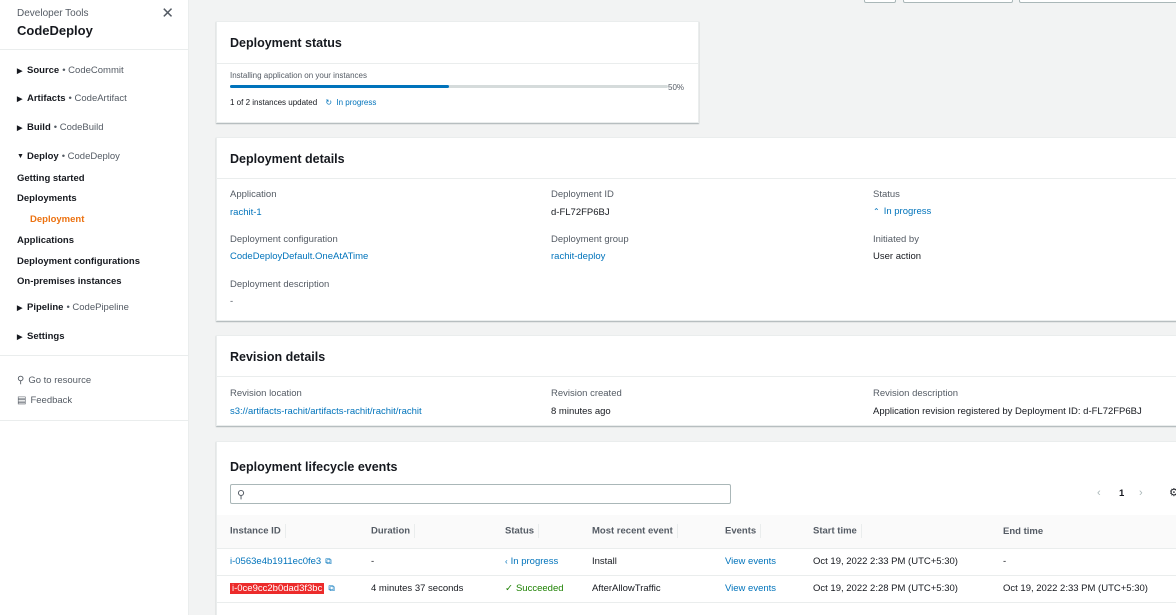  What do you see at coordinates (645, 589) in the screenshot?
I see `event-cell: AfterAllowTraffic` at bounding box center [645, 589].